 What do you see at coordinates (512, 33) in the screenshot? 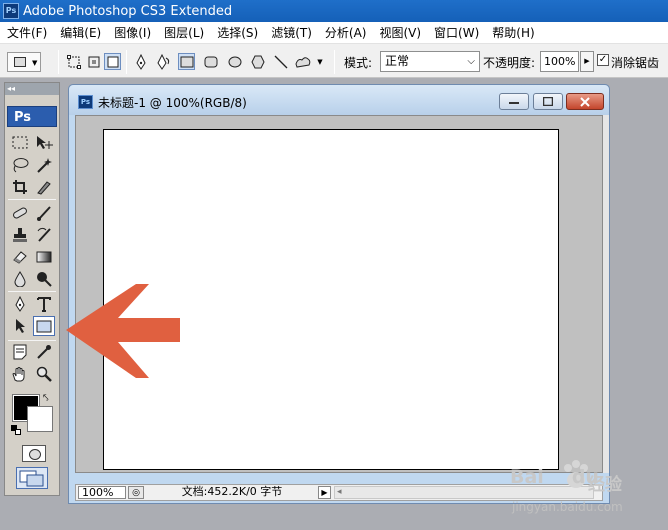
I see `menu-help: 帮助(H)` at bounding box center [512, 33].